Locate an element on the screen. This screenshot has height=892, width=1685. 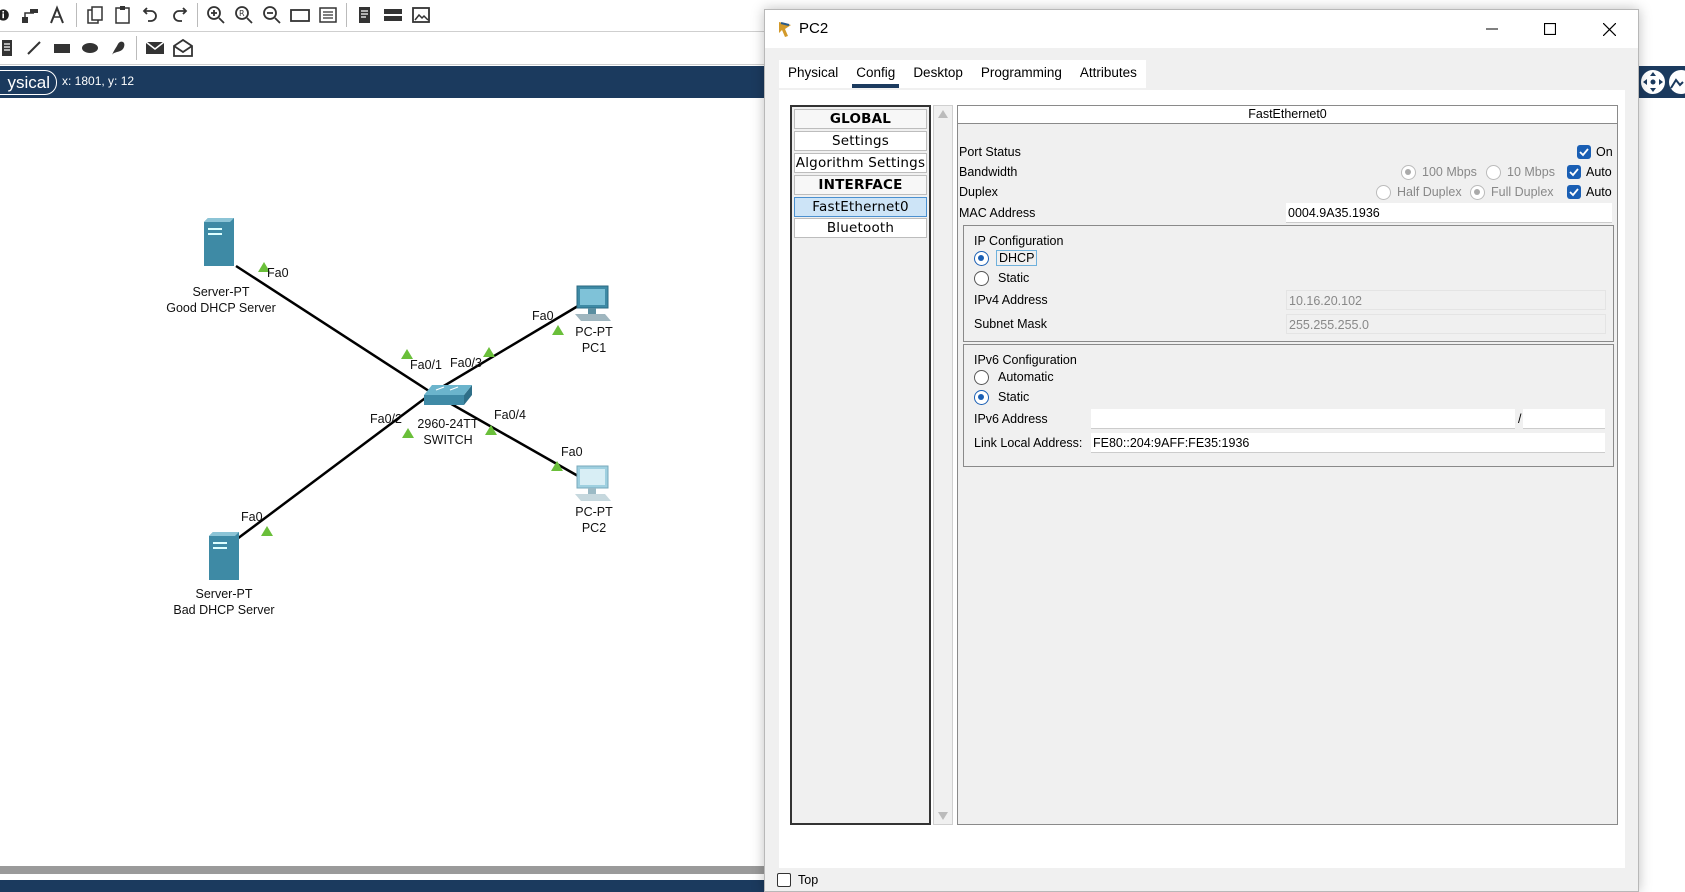
bandwidth-auto-checkbox is located at coordinates (1574, 172).